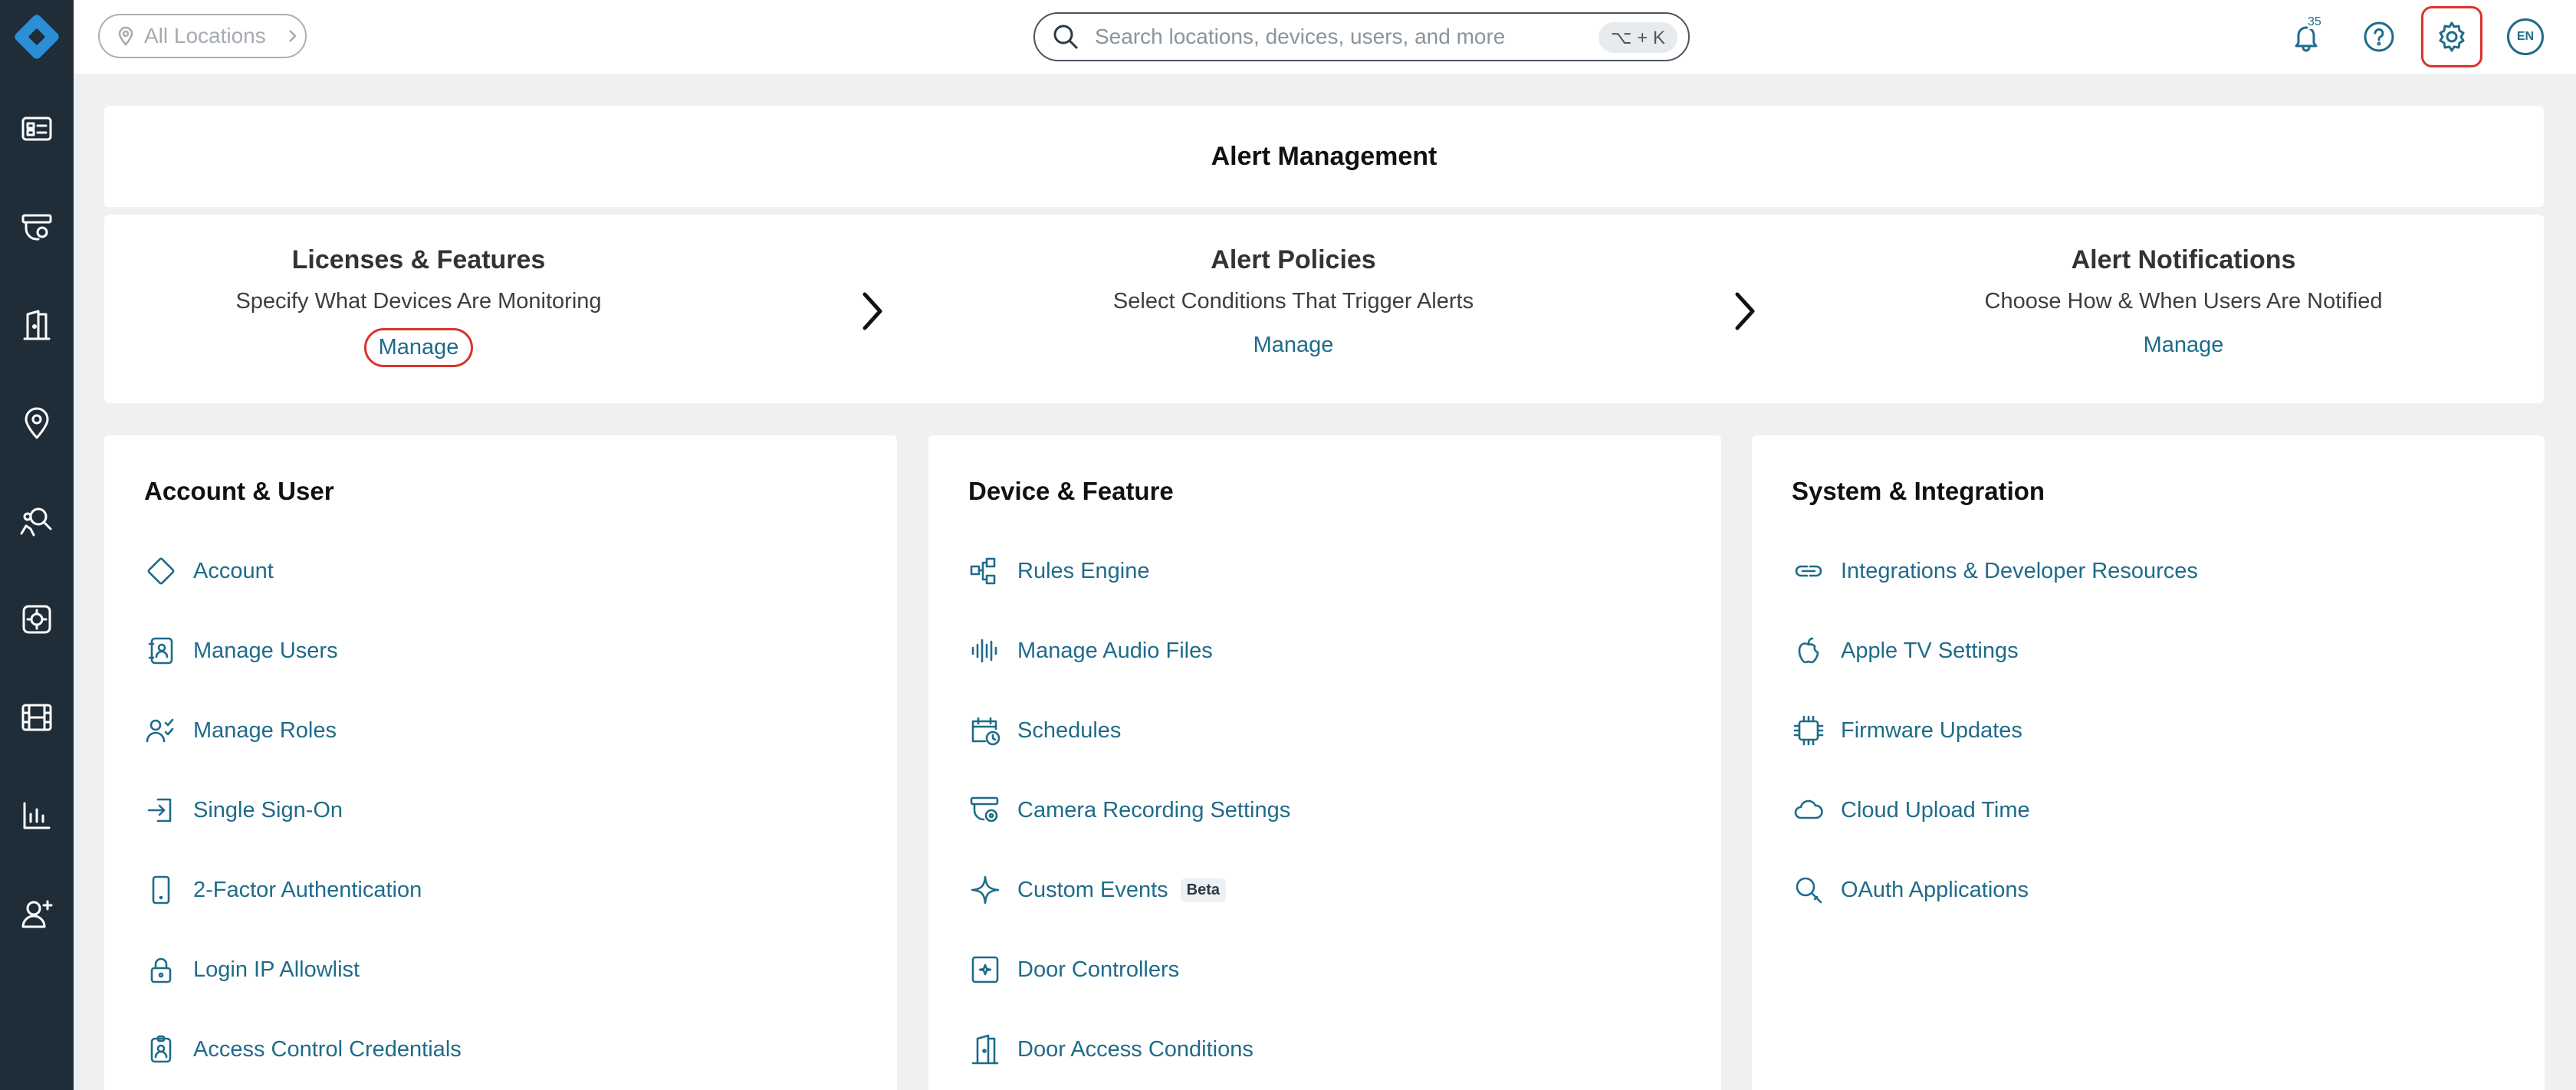 Image resolution: width=2576 pixels, height=1090 pixels. What do you see at coordinates (161, 651) in the screenshot?
I see `user-book-icon` at bounding box center [161, 651].